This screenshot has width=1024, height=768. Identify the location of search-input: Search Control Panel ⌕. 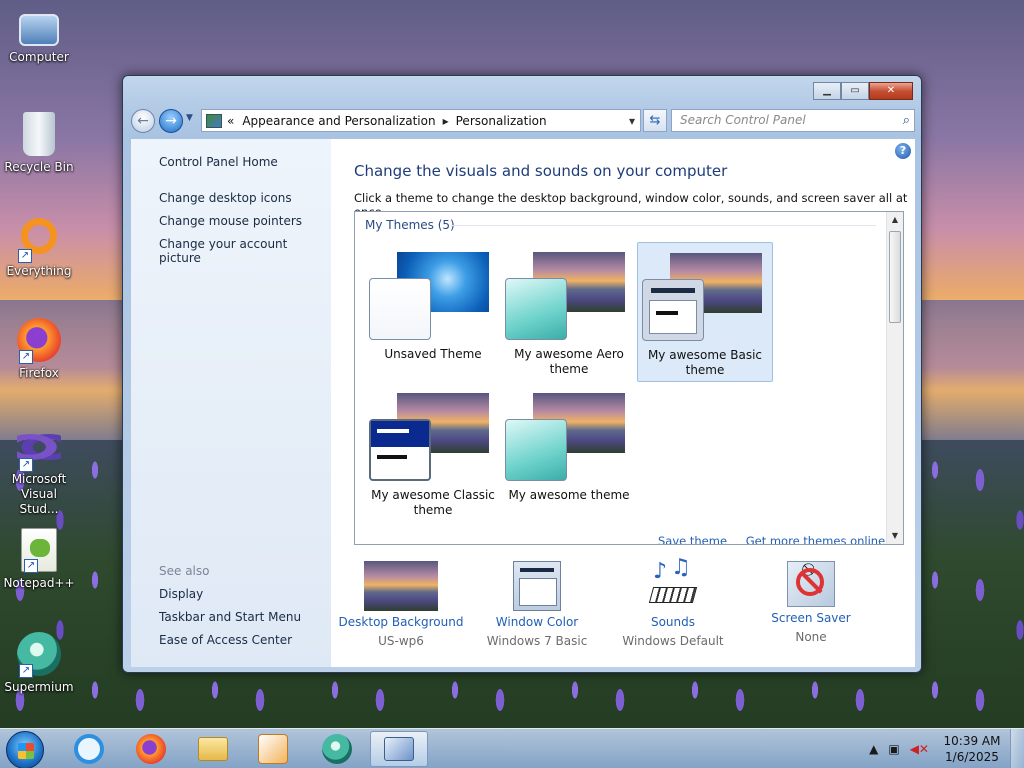
(793, 120).